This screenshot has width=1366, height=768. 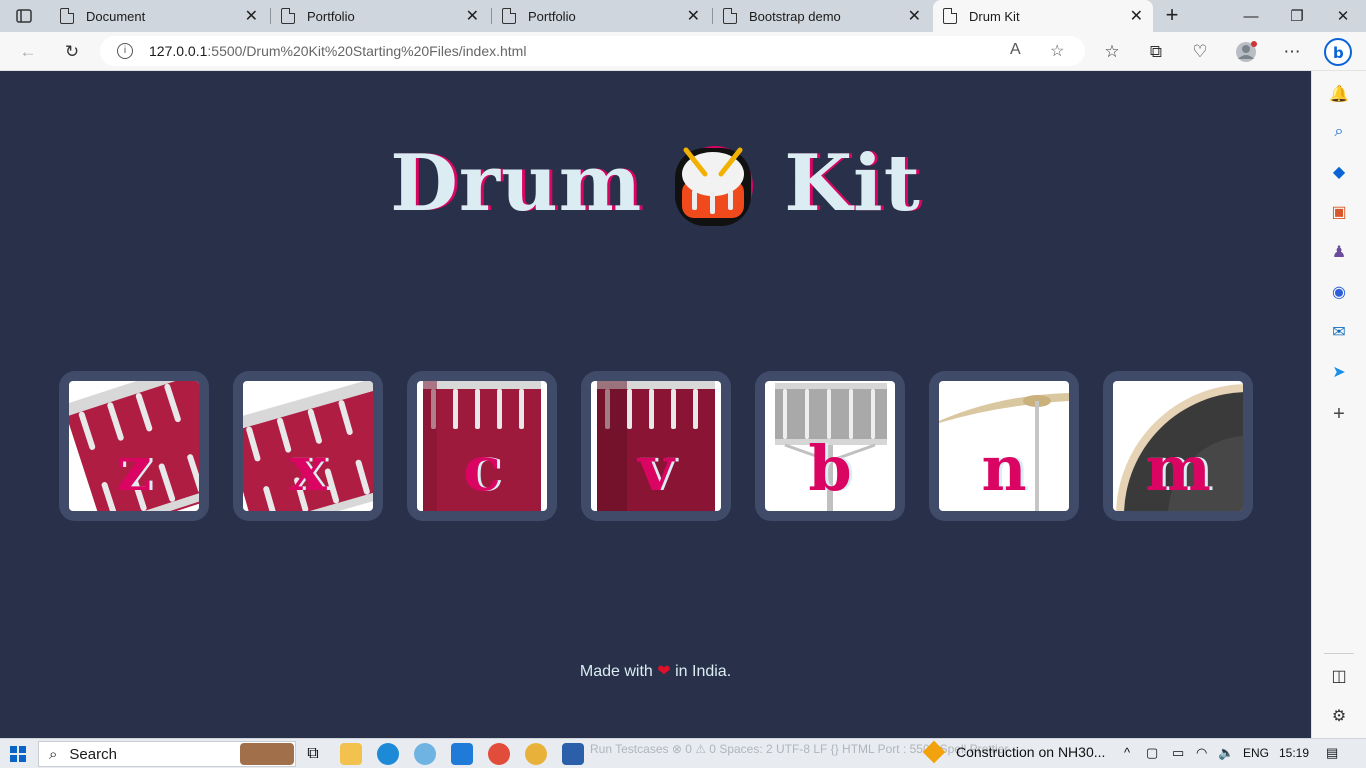 What do you see at coordinates (267, 754) in the screenshot?
I see `weather-widget-icon` at bounding box center [267, 754].